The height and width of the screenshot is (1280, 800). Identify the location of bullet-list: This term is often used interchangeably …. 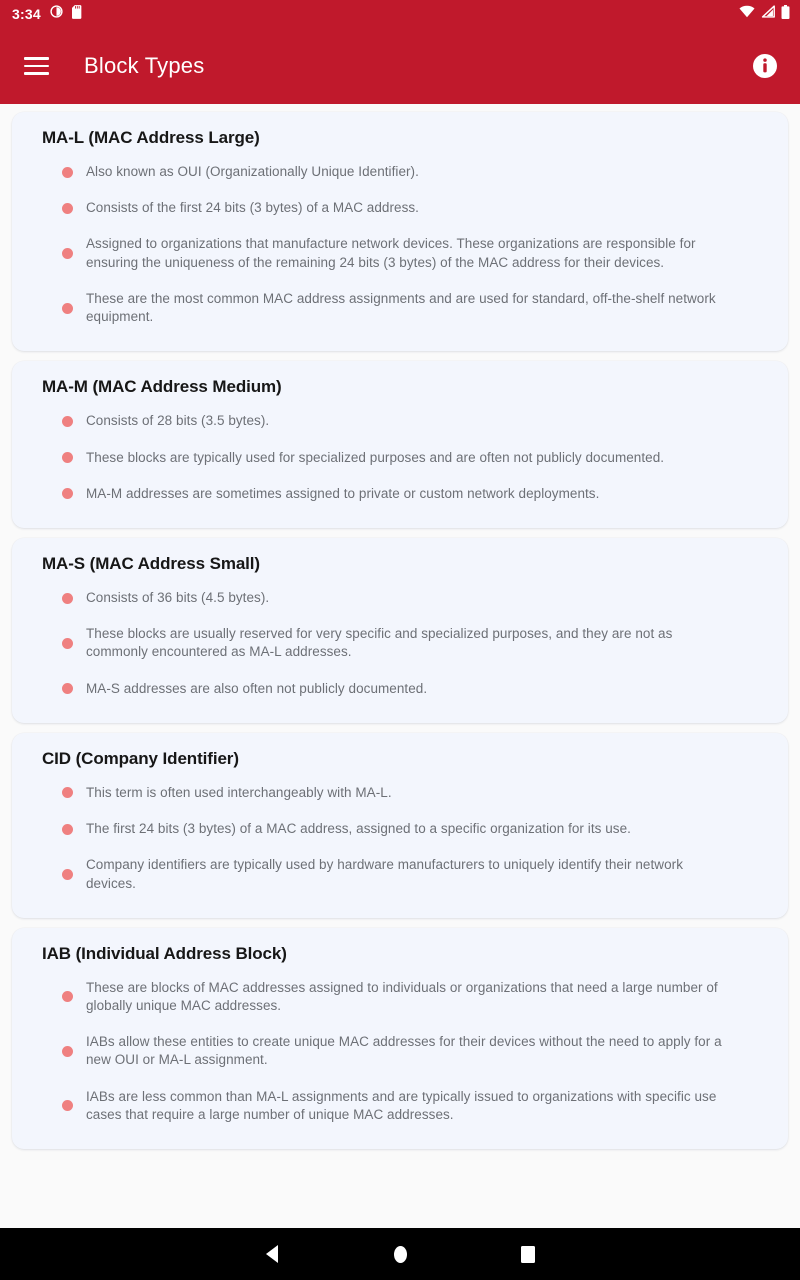
(400, 838).